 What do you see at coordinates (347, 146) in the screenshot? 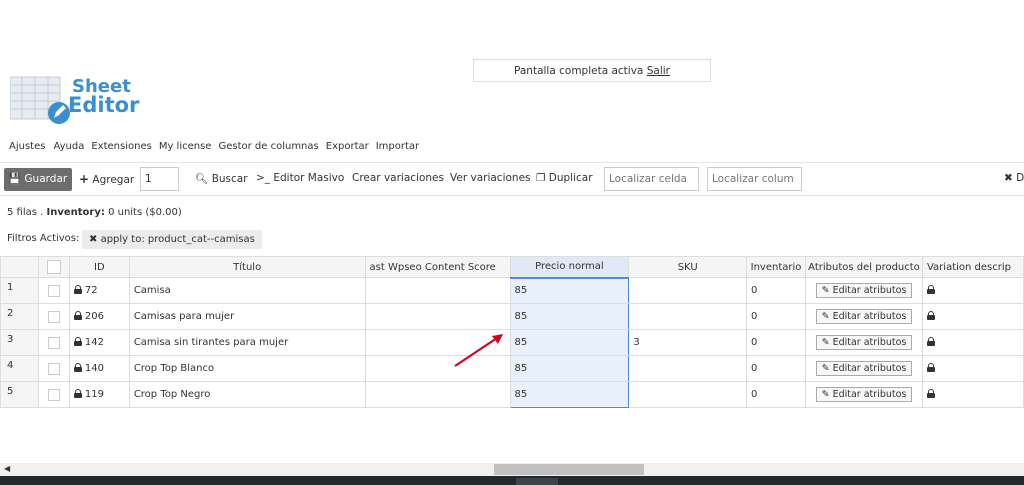
I see `menu-item-exportar: Exportar` at bounding box center [347, 146].